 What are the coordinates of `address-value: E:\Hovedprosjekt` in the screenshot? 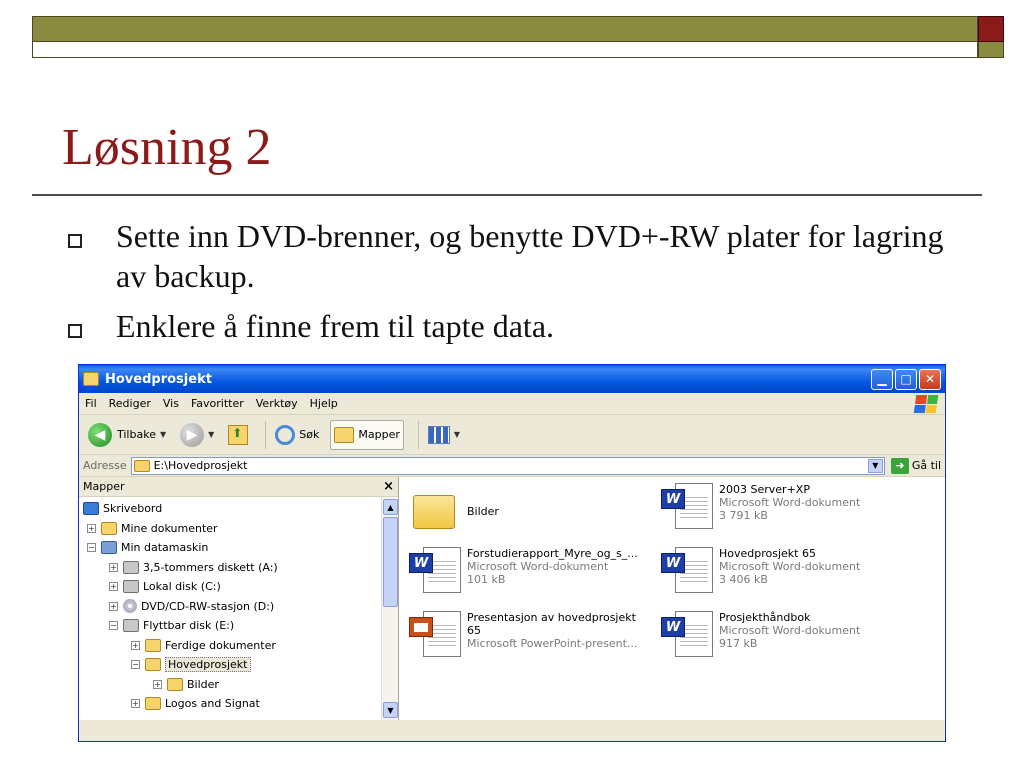 It's located at (200, 465).